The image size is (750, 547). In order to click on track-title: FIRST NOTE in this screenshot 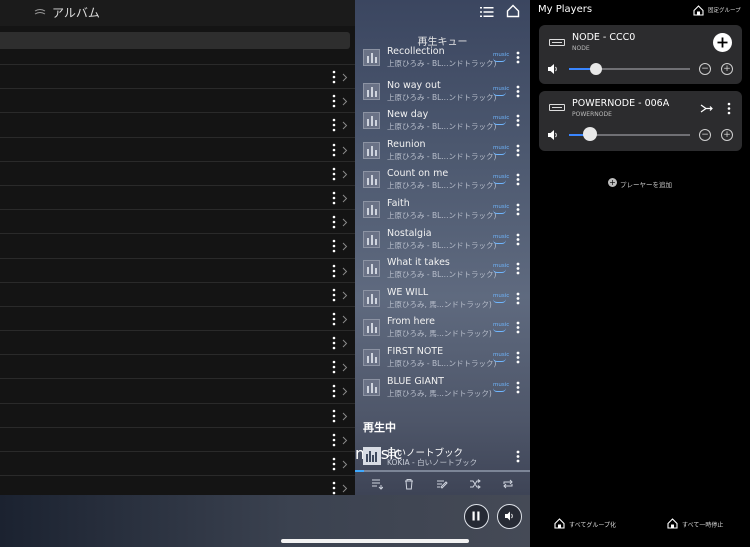, I will do `click(415, 351)`.